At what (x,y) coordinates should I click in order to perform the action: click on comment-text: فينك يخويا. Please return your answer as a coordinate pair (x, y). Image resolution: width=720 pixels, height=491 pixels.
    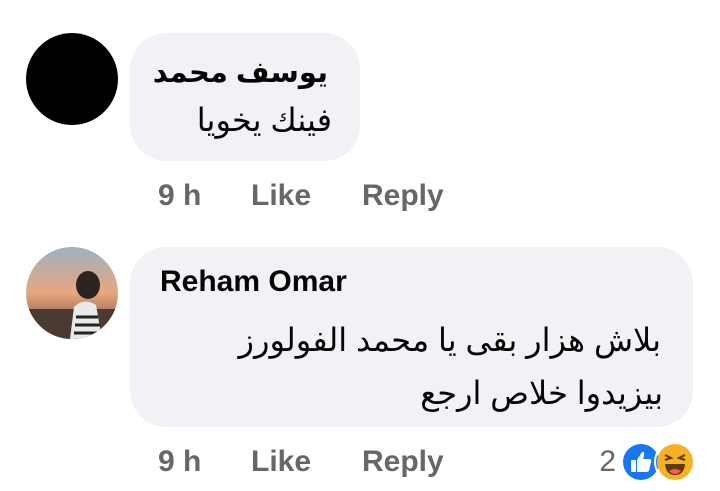
    Looking at the image, I should click on (264, 120).